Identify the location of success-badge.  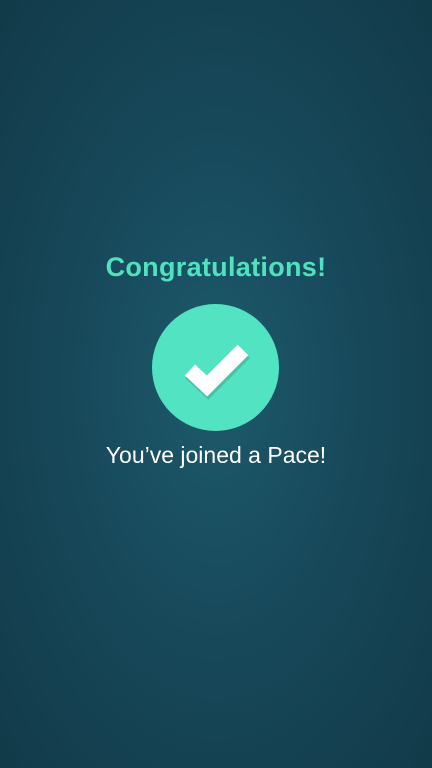
(215, 367).